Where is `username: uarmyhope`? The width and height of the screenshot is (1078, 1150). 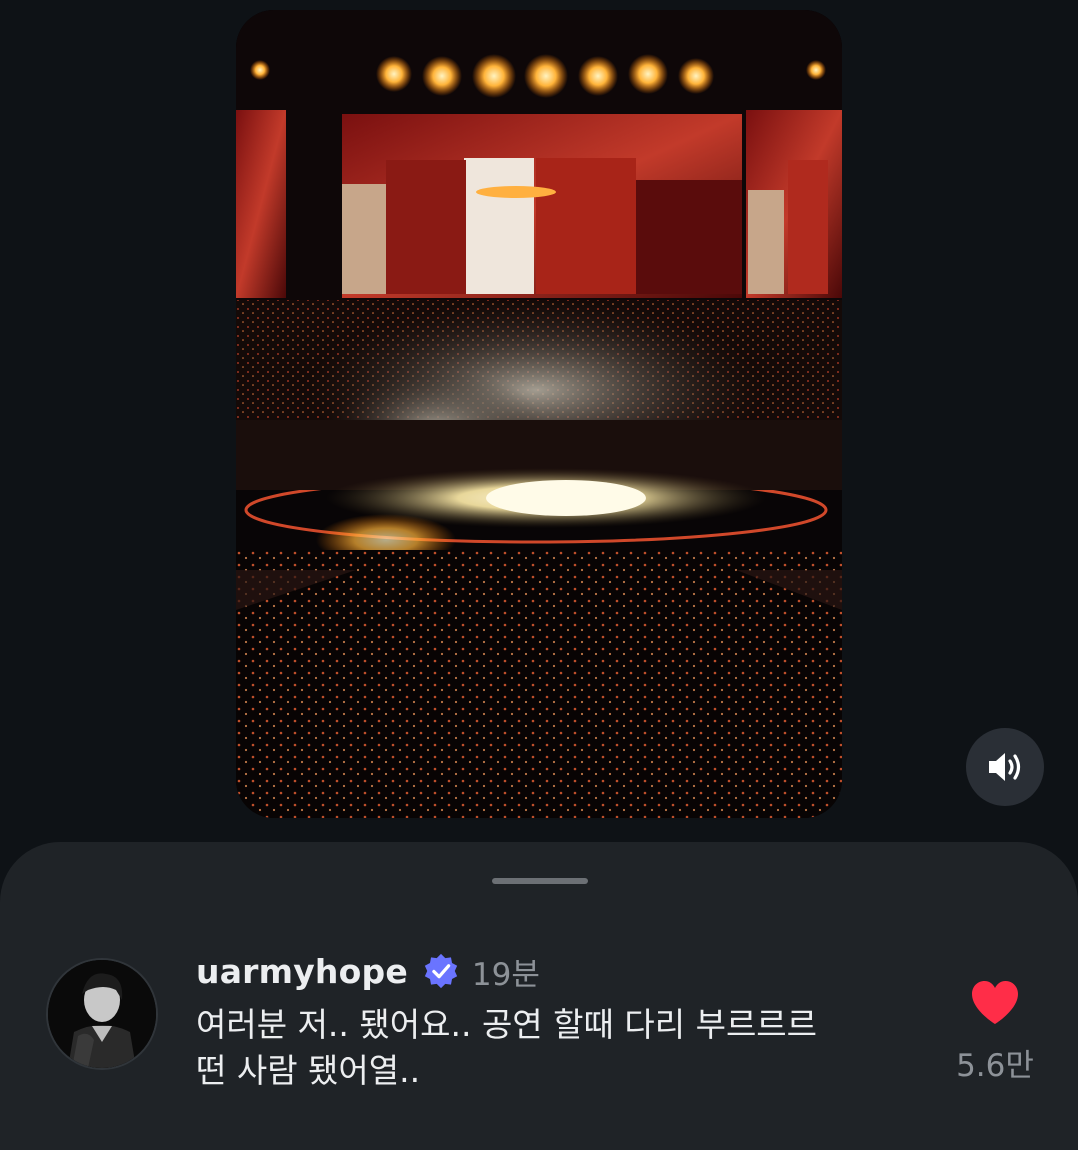
username: uarmyhope is located at coordinates (302, 971).